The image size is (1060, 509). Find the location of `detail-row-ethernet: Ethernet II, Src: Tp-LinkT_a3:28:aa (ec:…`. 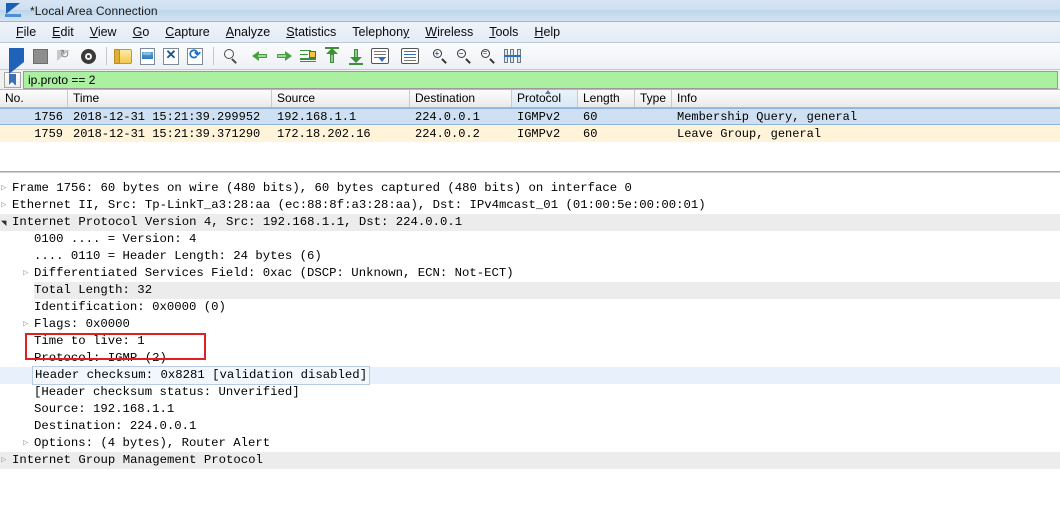

detail-row-ethernet: Ethernet II, Src: Tp-LinkT_a3:28:aa (ec:… is located at coordinates (530, 205).